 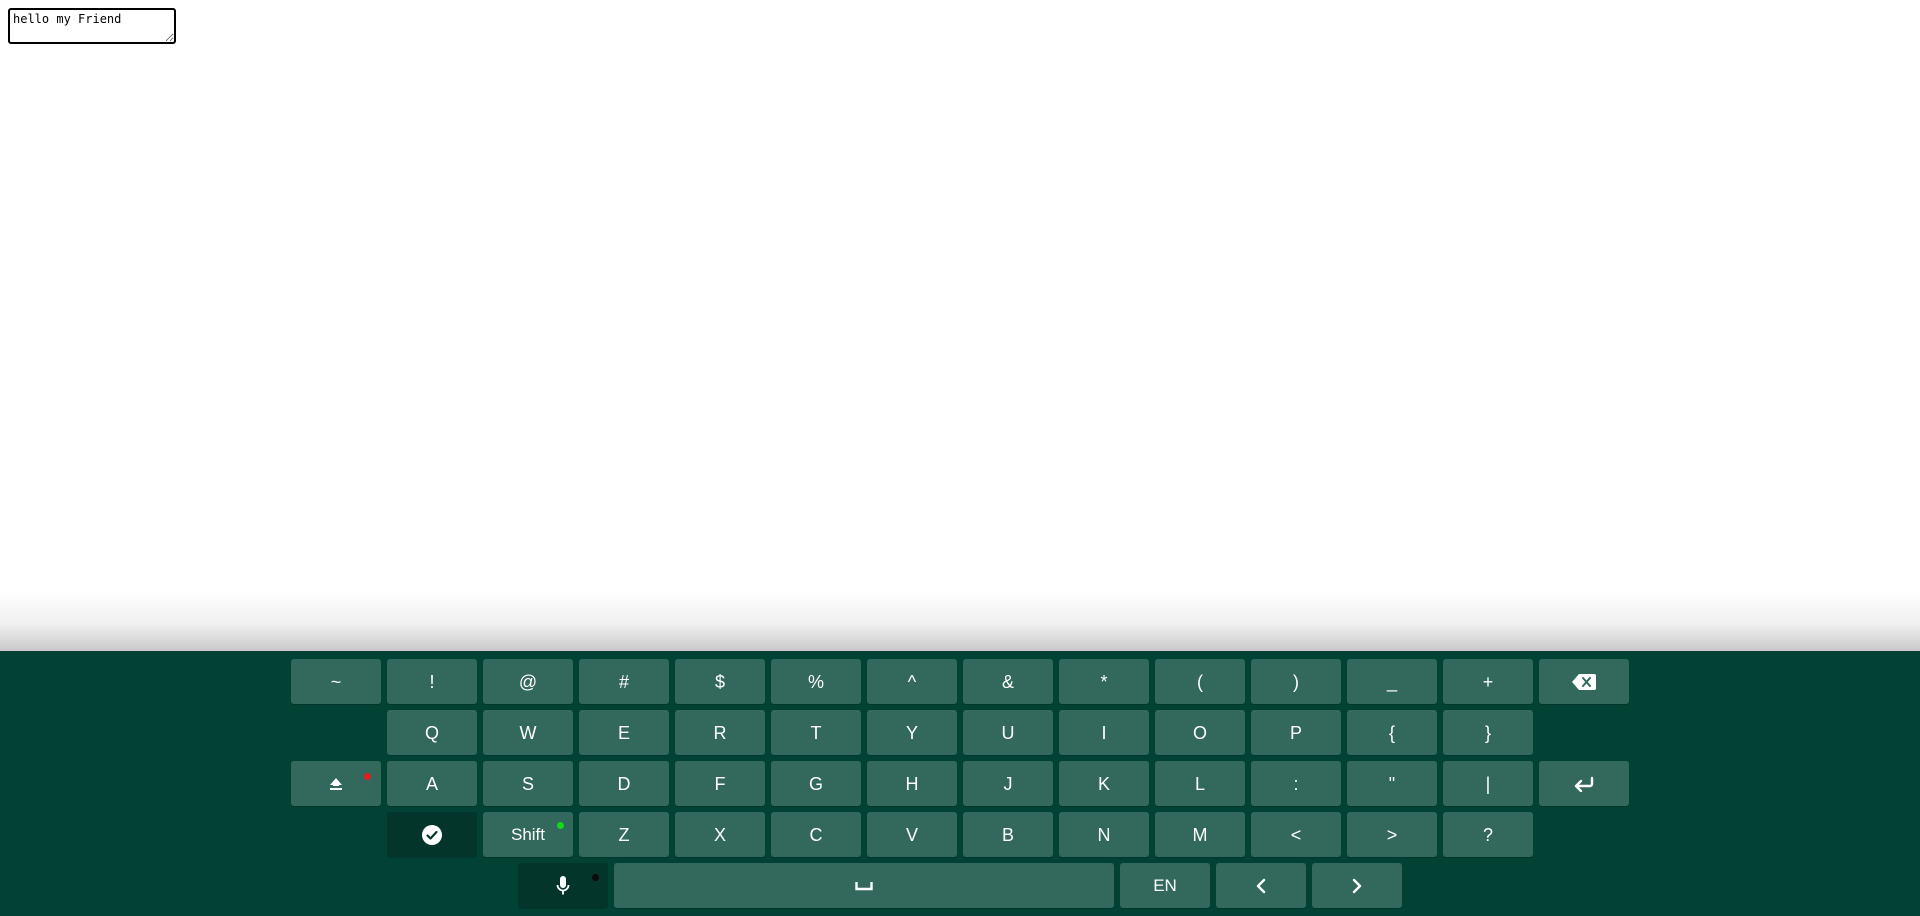 I want to click on enter-icon, so click(x=1584, y=784).